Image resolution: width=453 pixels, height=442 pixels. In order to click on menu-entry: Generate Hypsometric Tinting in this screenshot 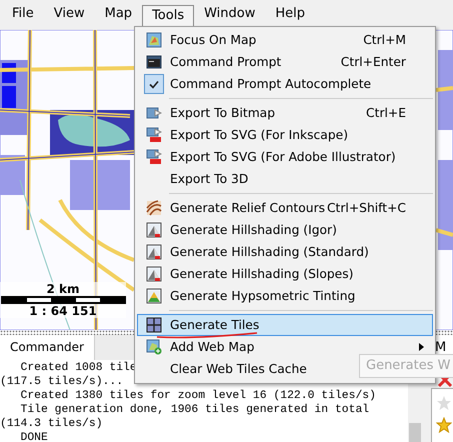, I will do `click(285, 296)`.